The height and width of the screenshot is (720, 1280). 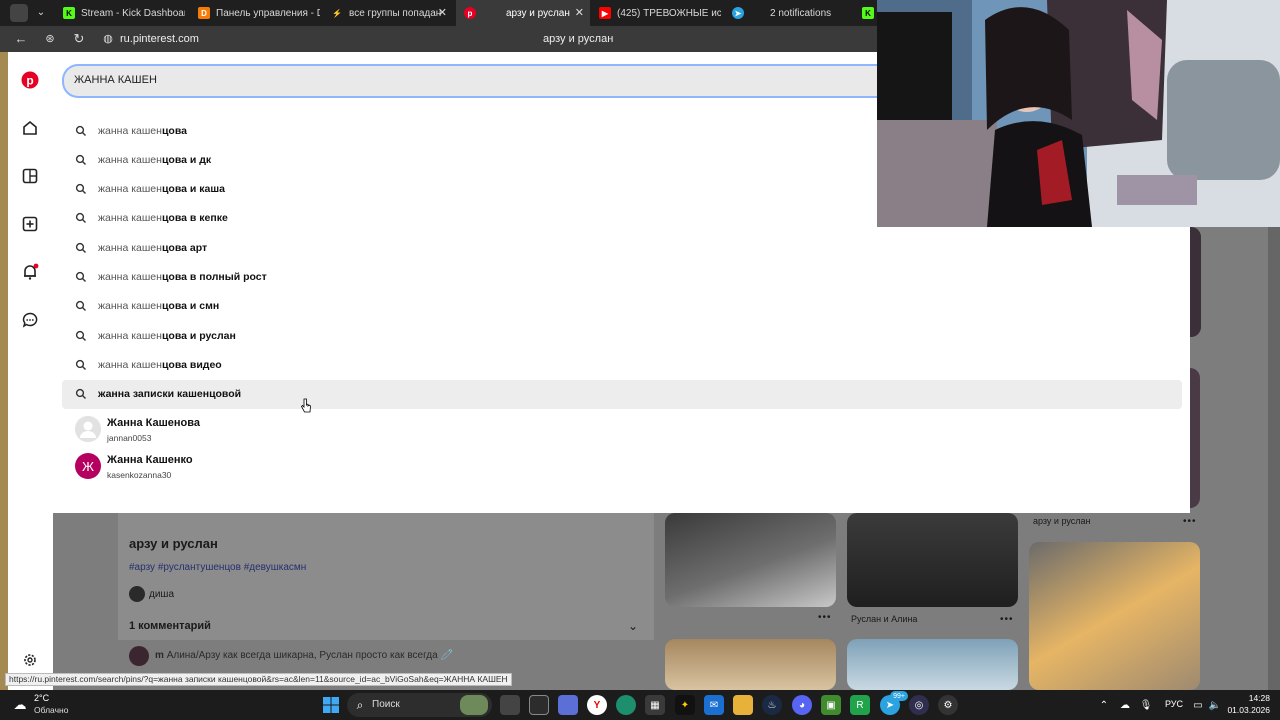 I want to click on telegram-icon: ➤, so click(x=738, y=13).